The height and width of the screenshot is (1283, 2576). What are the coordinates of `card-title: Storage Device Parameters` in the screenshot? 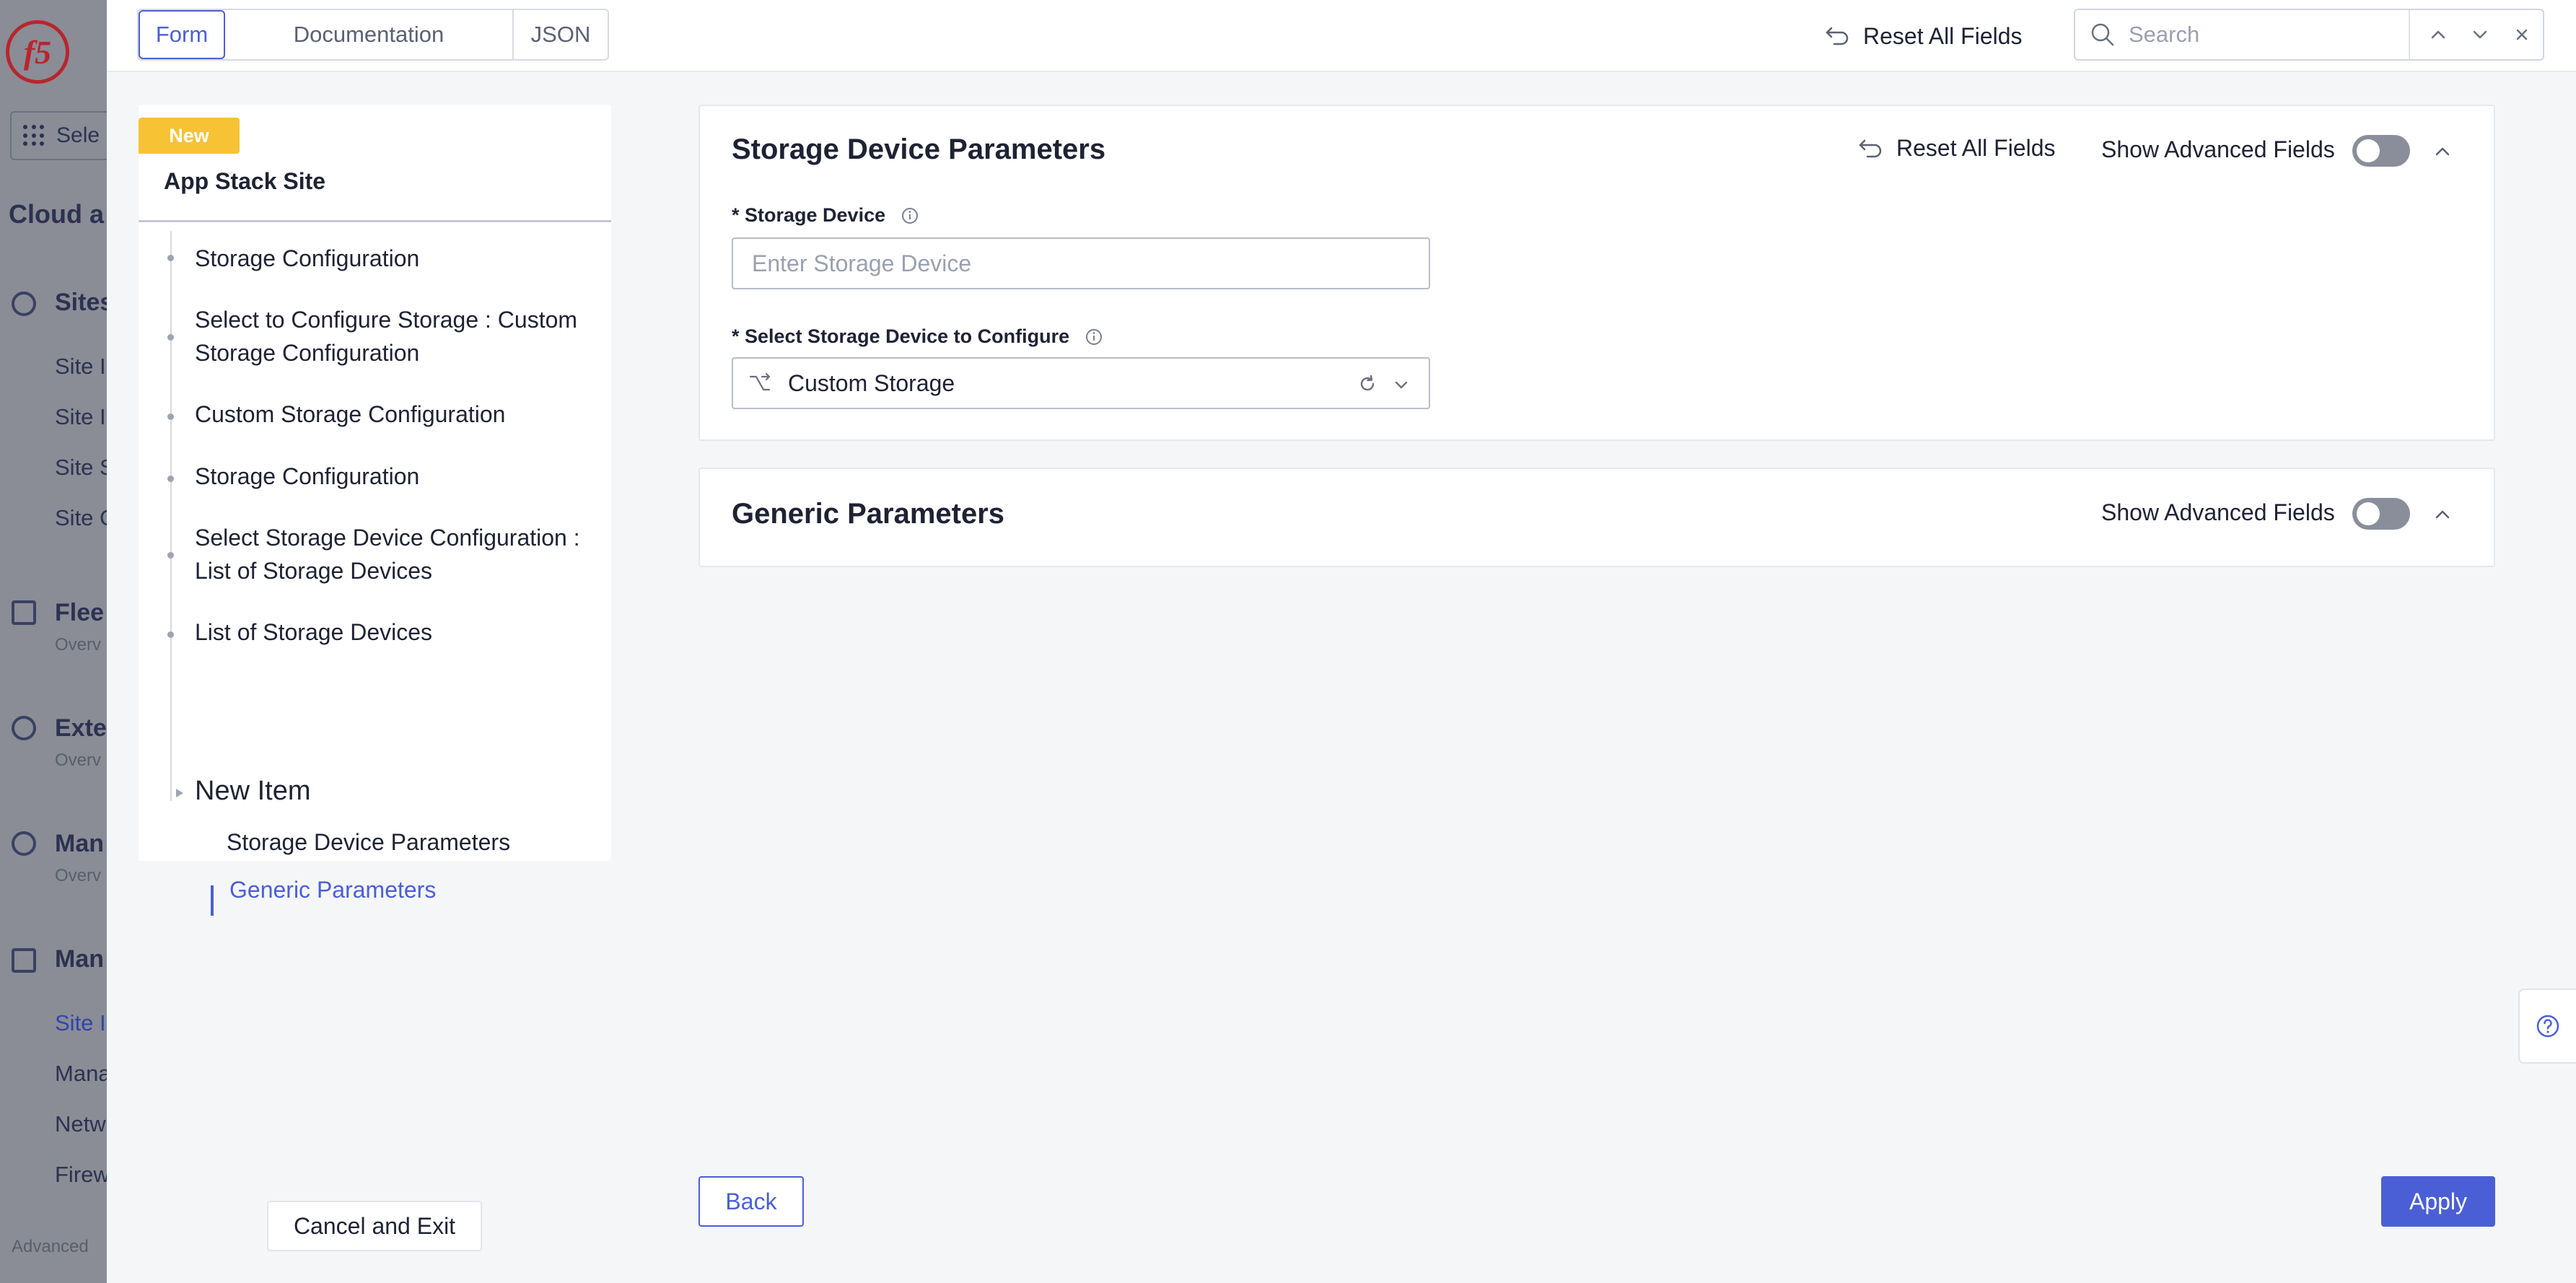 It's located at (919, 149).